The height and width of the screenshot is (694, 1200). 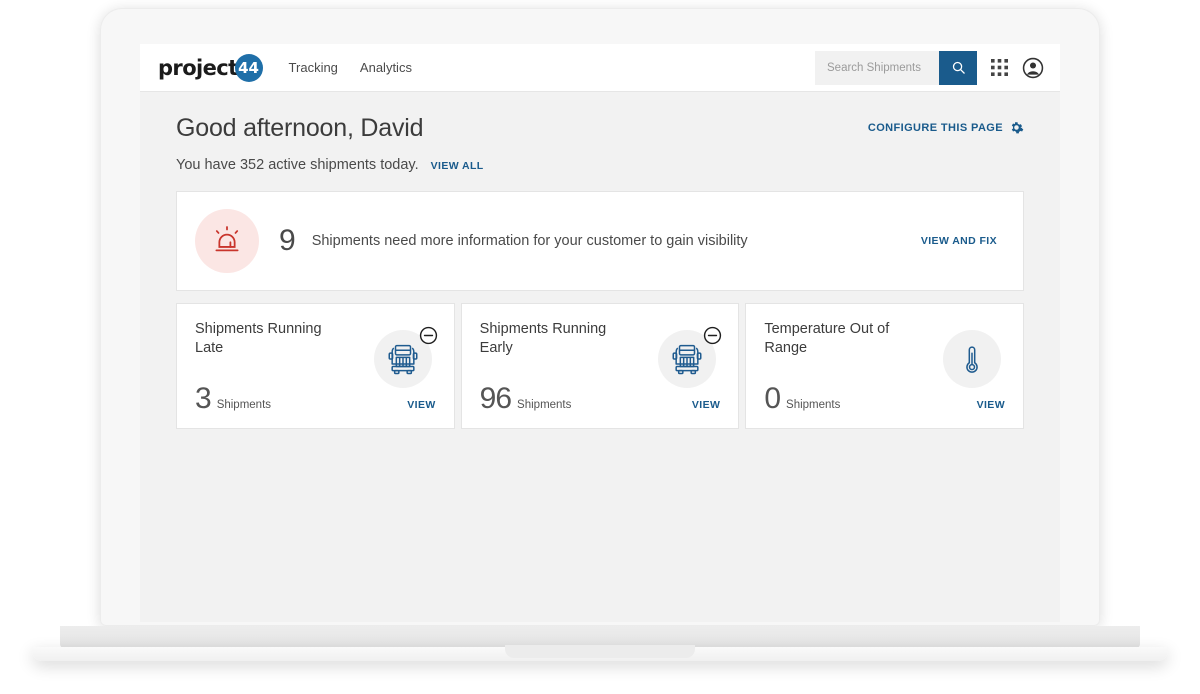 What do you see at coordinates (297, 165) in the screenshot?
I see `active-shipments-summary: You have 352 active shipments today.` at bounding box center [297, 165].